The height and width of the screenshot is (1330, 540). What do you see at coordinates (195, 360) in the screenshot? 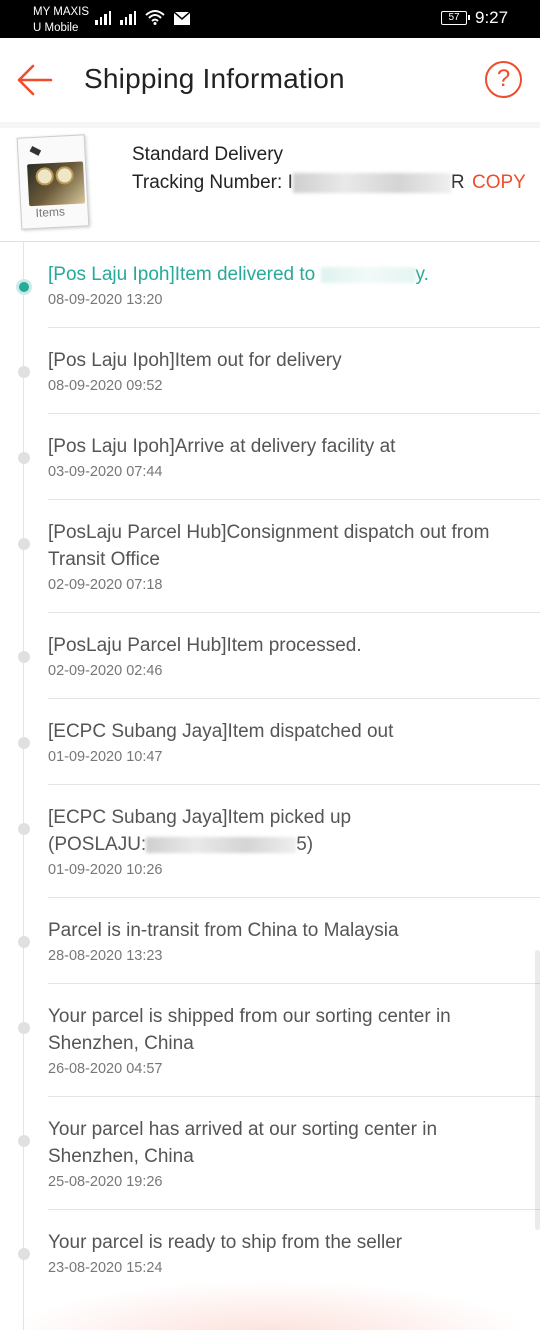
I see `event-description: [Pos Laju Ipoh]Item out for delivery` at bounding box center [195, 360].